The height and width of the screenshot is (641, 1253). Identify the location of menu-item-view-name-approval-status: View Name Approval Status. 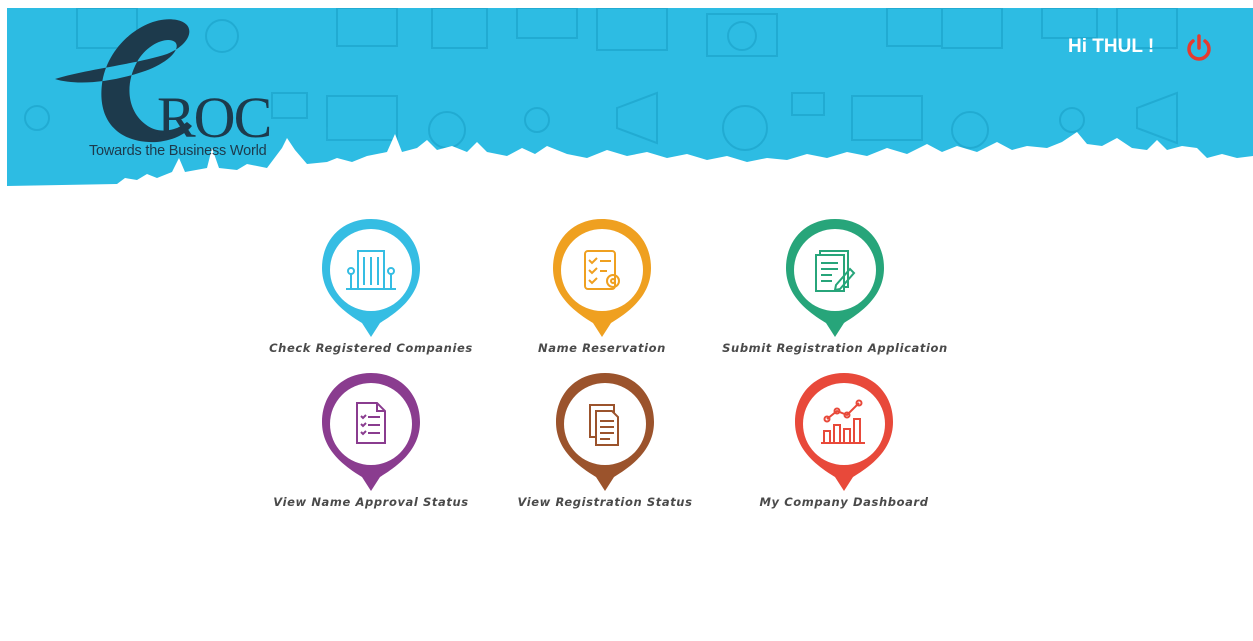
(371, 439).